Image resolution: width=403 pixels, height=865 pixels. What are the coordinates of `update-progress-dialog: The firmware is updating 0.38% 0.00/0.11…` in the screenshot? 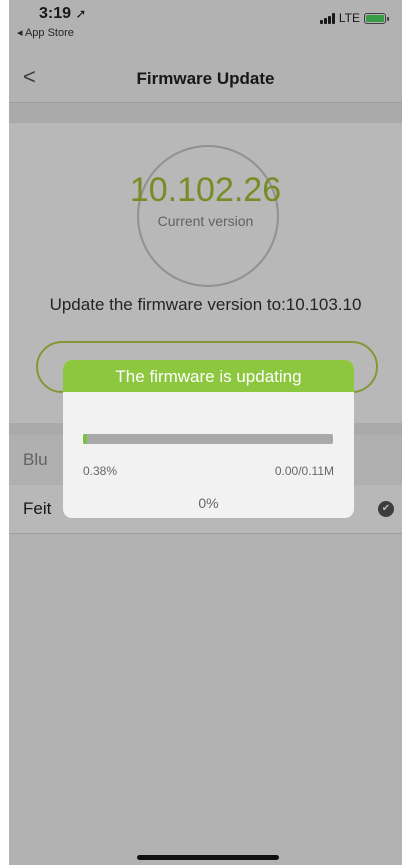 It's located at (208, 439).